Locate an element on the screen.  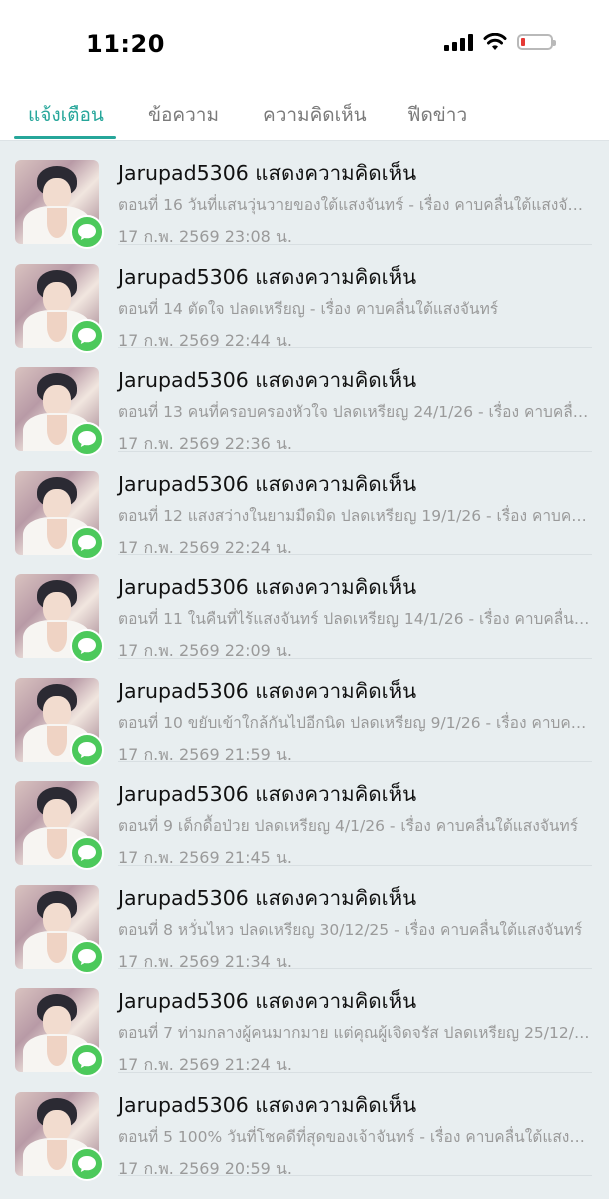
cellular-signal-icon is located at coordinates (458, 42).